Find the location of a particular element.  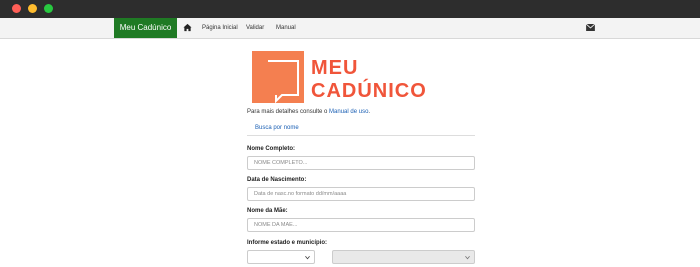

nav-link-pagina-inicial: Página Inicial is located at coordinates (220, 28).